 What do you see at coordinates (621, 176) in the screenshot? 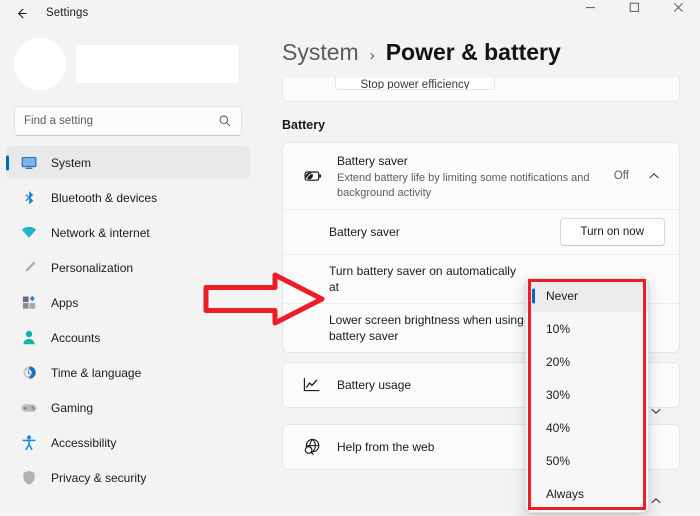
I see `battery-saver-state: Off` at bounding box center [621, 176].